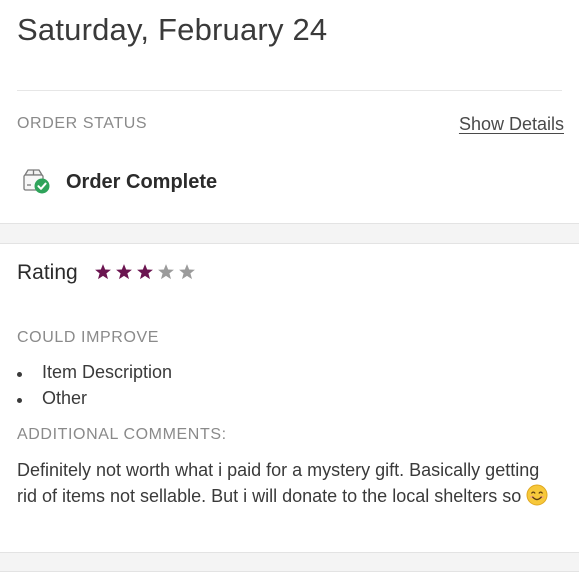  What do you see at coordinates (142, 182) in the screenshot?
I see `order-status-value: Order Complete` at bounding box center [142, 182].